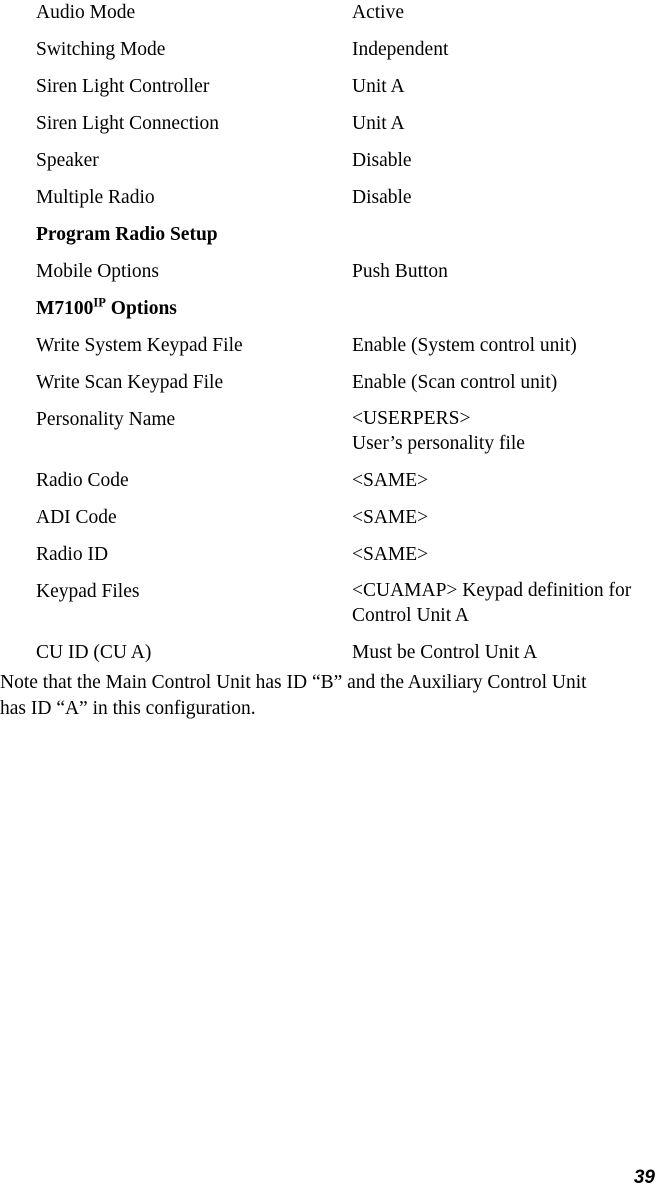 The width and height of the screenshot is (657, 1189). What do you see at coordinates (328, 123) in the screenshot?
I see `table-row: Siren Light Connection Unit A` at bounding box center [328, 123].